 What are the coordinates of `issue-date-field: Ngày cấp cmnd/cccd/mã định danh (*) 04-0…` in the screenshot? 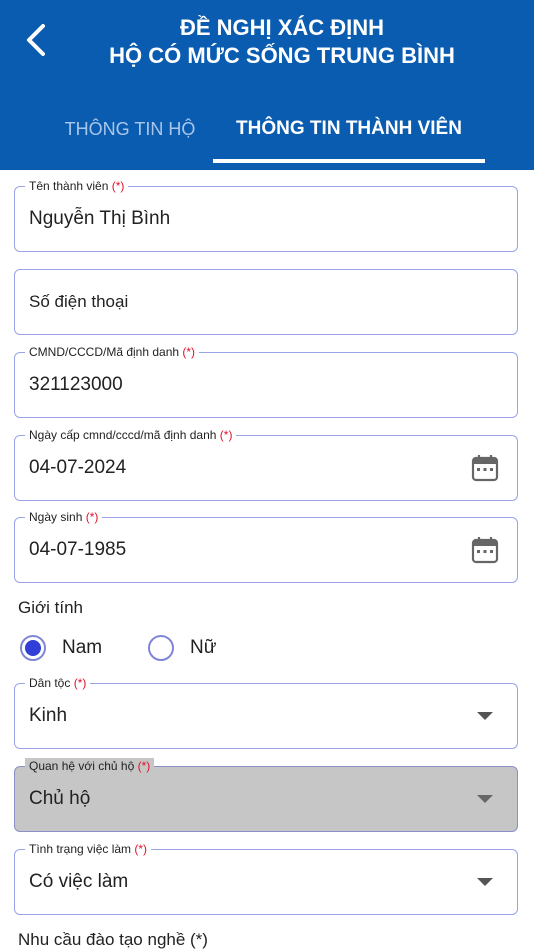 It's located at (266, 464).